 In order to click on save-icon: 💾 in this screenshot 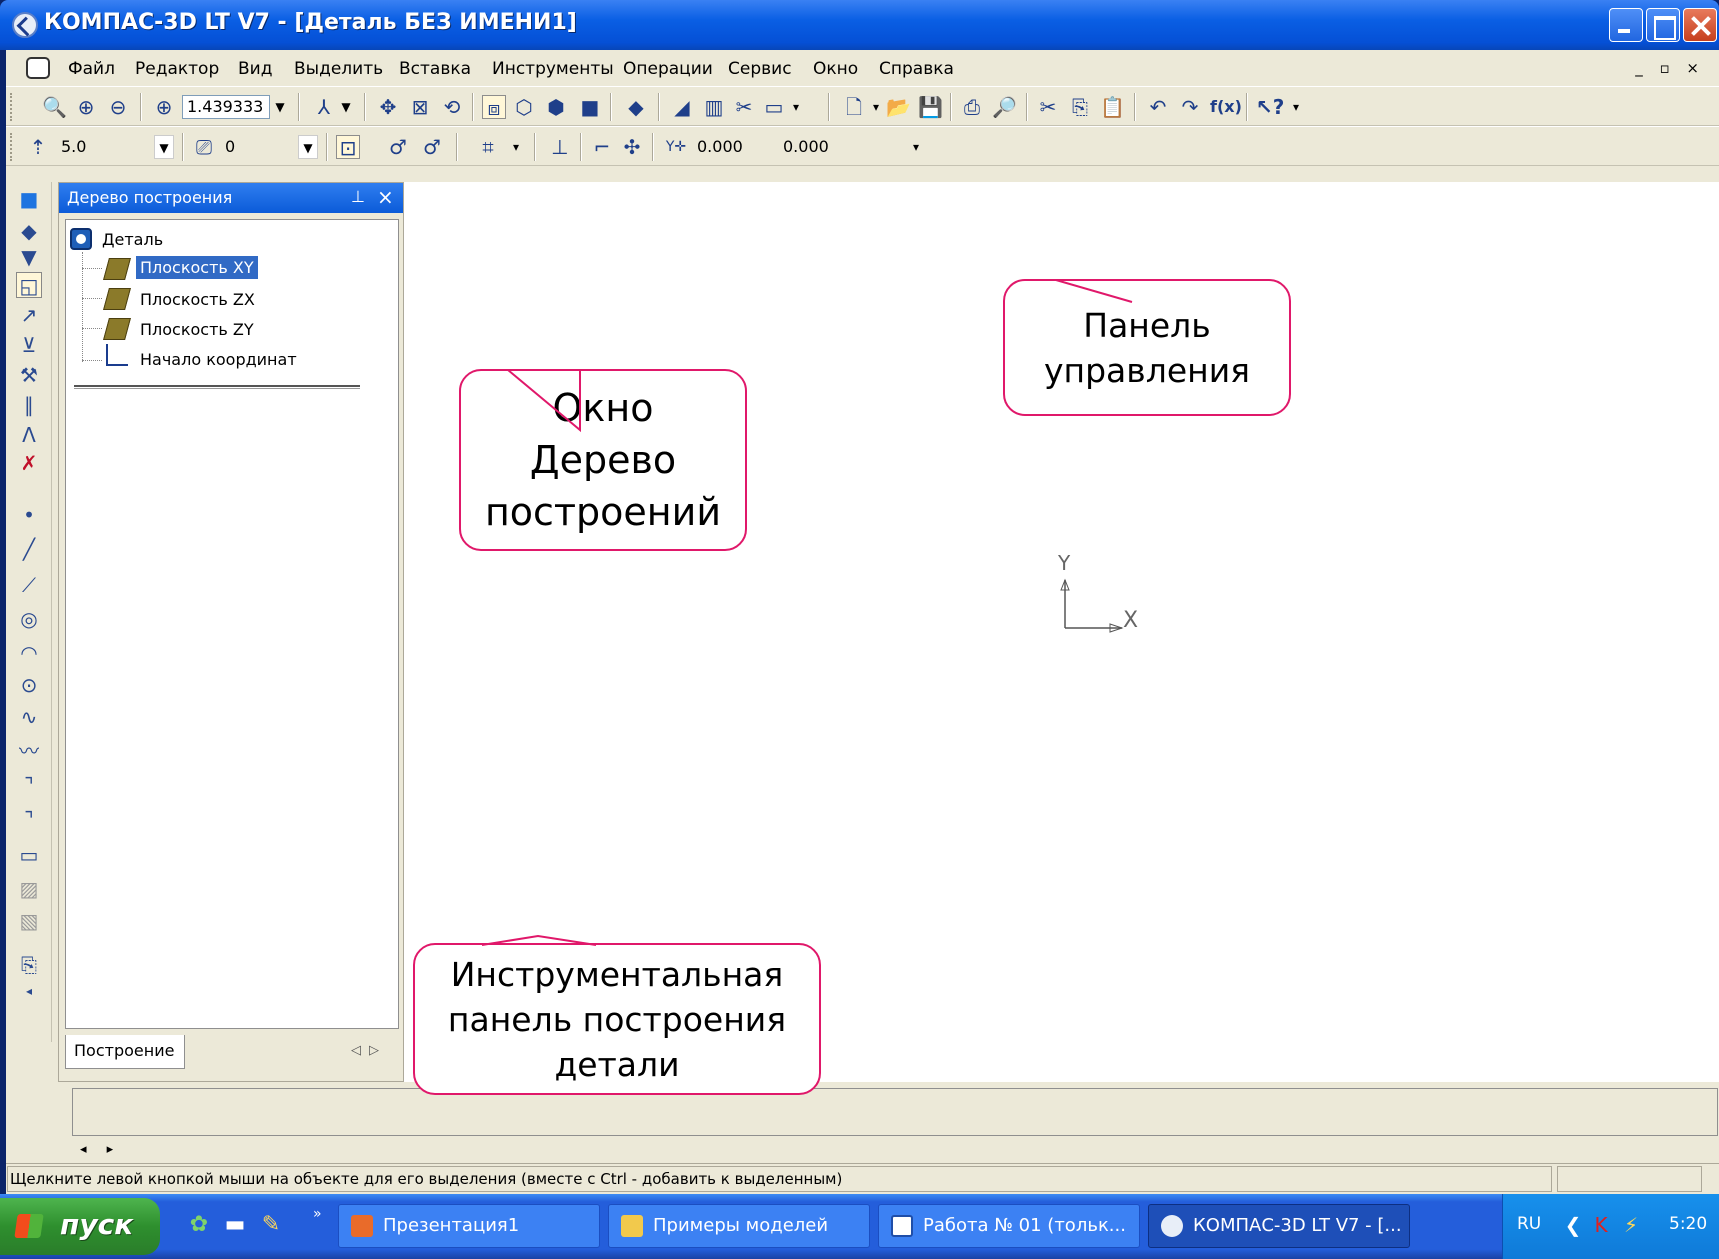, I will do `click(930, 107)`.